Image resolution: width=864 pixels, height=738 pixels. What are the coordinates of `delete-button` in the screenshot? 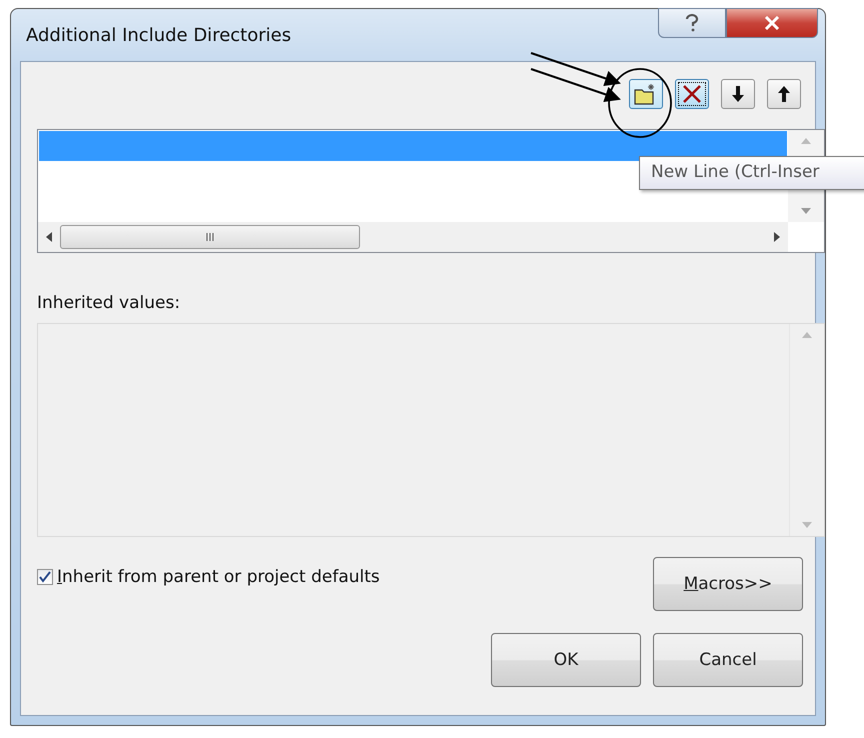 It's located at (692, 94).